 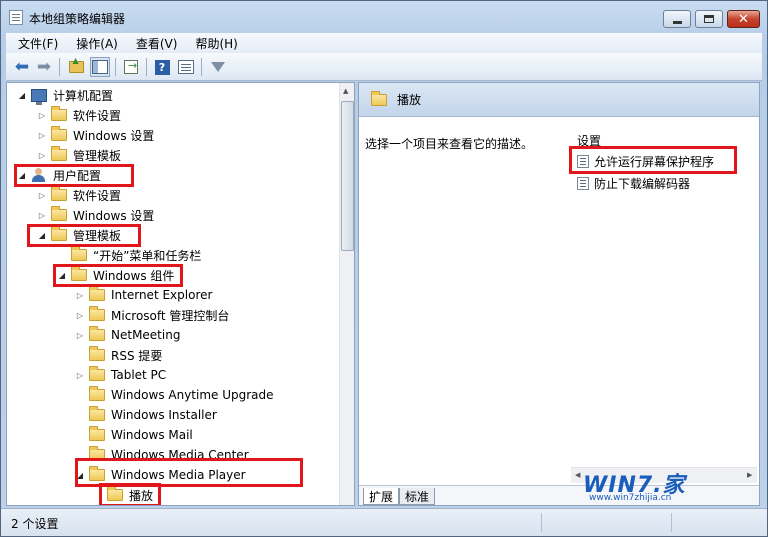 I want to click on tree-item-software-settings: ▷ 软件设置, so click(x=79, y=115).